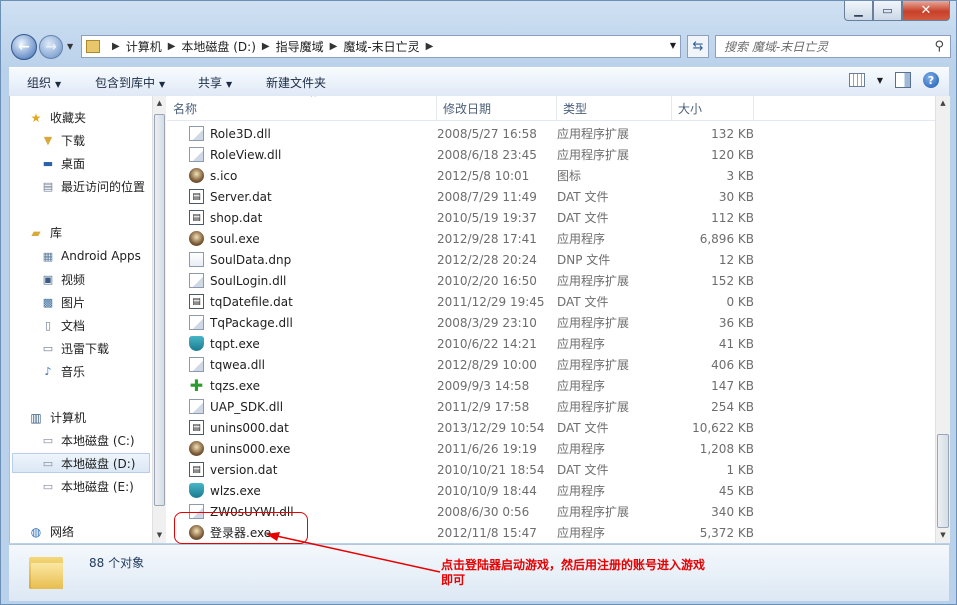 Image resolution: width=957 pixels, height=605 pixels. I want to click on annotation-text: 点击登陆器启动游戏，然后用注册的账号进入游戏 即可, so click(591, 573).